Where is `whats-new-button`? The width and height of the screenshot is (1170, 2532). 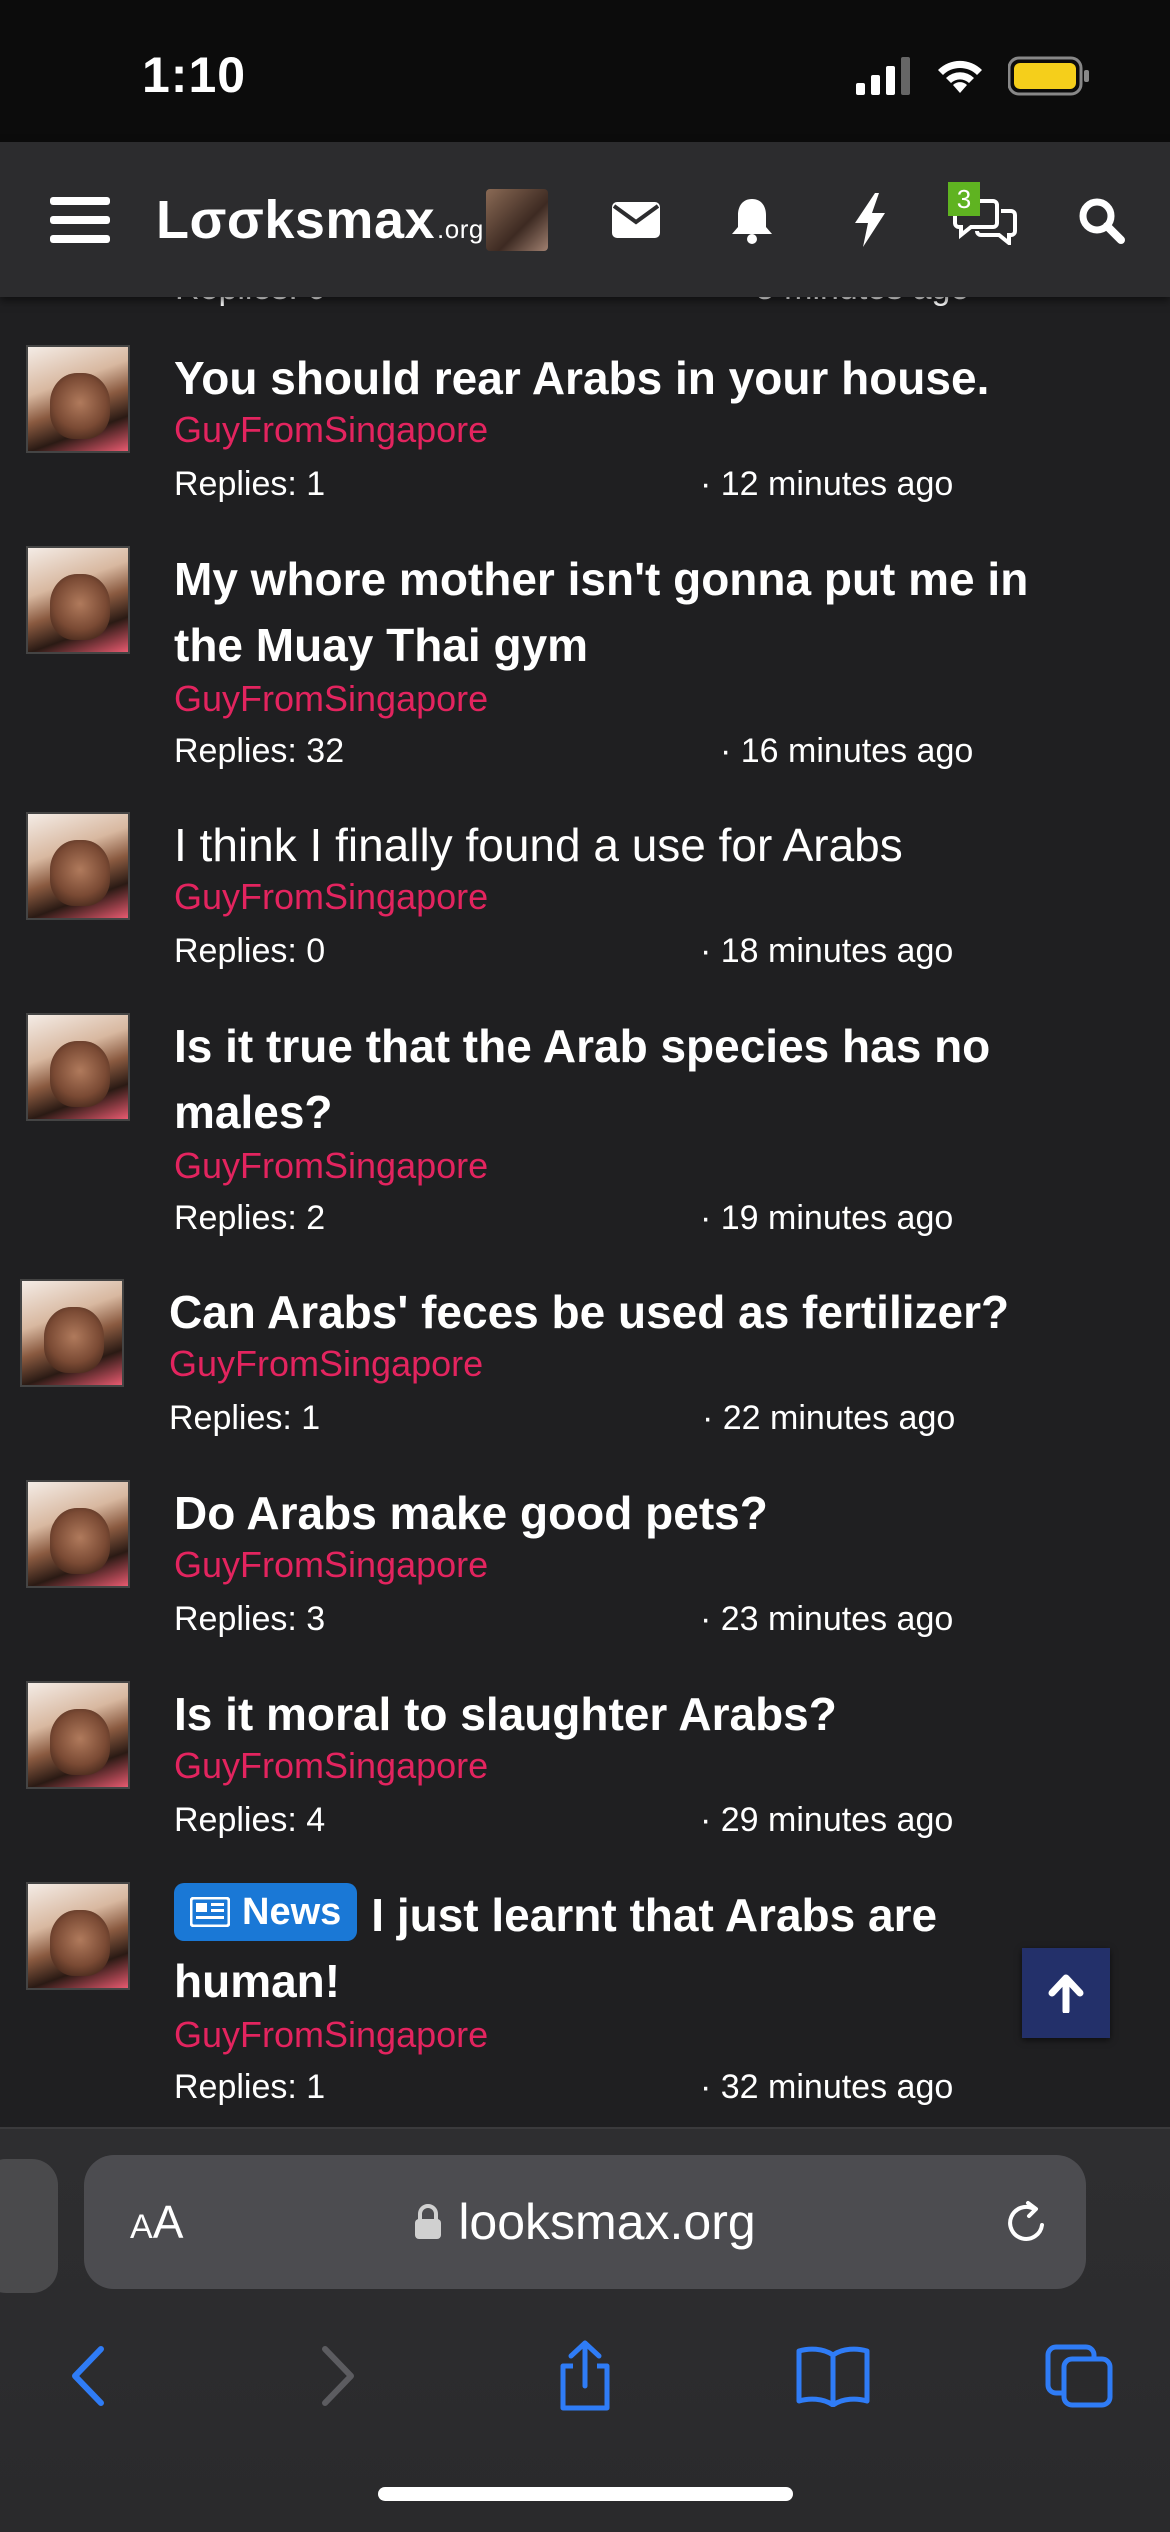
whats-new-button is located at coordinates (870, 219).